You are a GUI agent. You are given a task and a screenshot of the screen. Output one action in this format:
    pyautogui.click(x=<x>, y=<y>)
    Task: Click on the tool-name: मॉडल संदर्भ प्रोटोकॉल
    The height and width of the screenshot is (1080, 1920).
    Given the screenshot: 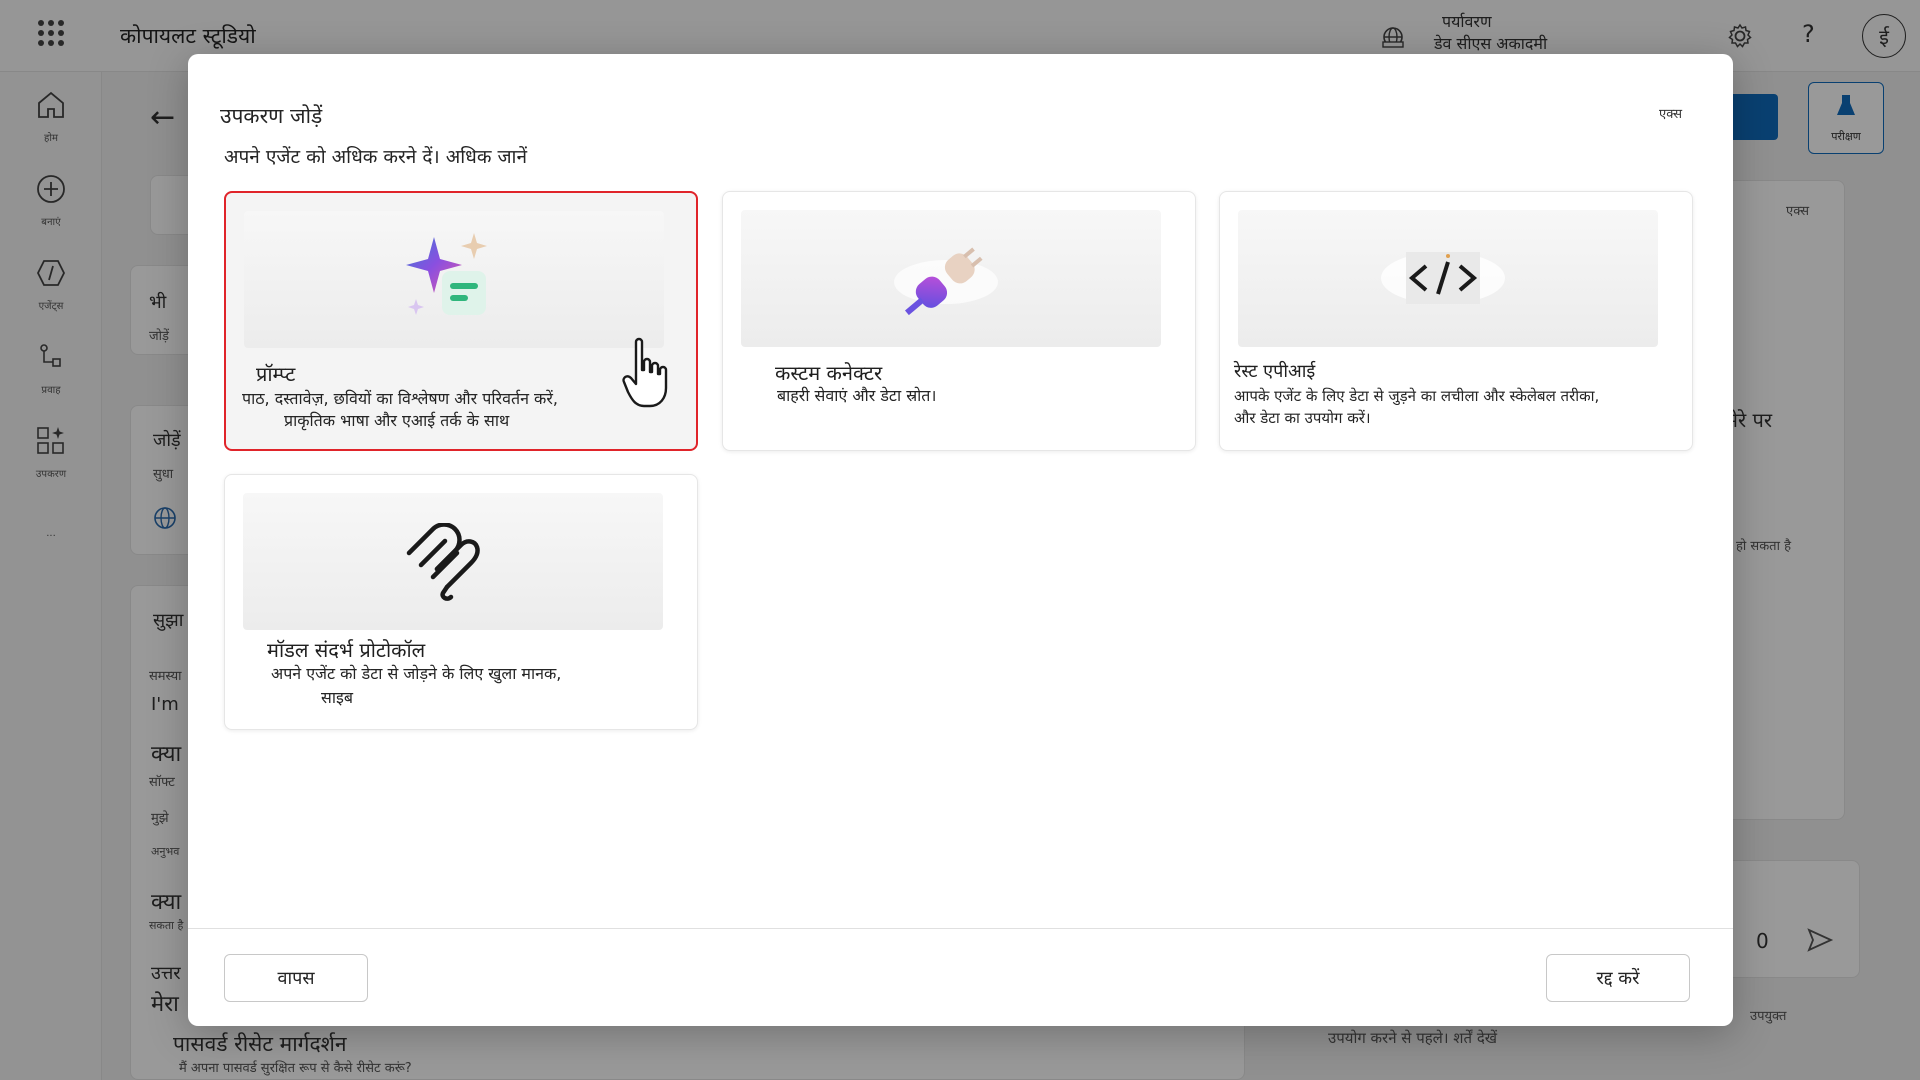 What is the action you would take?
    pyautogui.click(x=346, y=650)
    